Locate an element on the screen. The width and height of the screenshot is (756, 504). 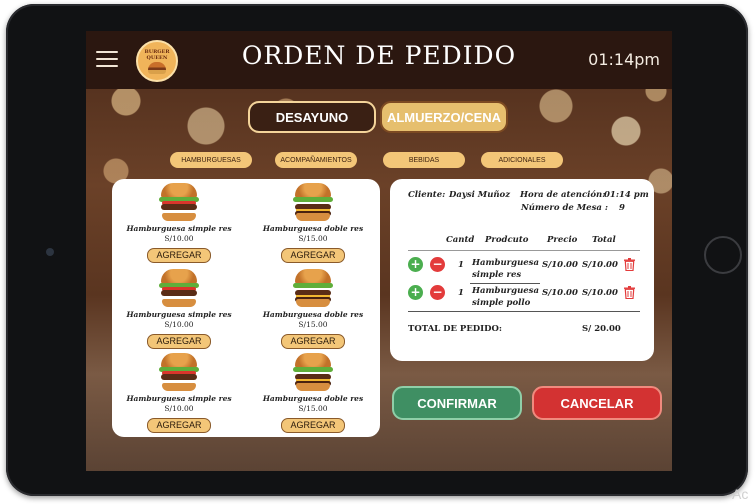
category-adicionales: ADICIONALES is located at coordinates (522, 160).